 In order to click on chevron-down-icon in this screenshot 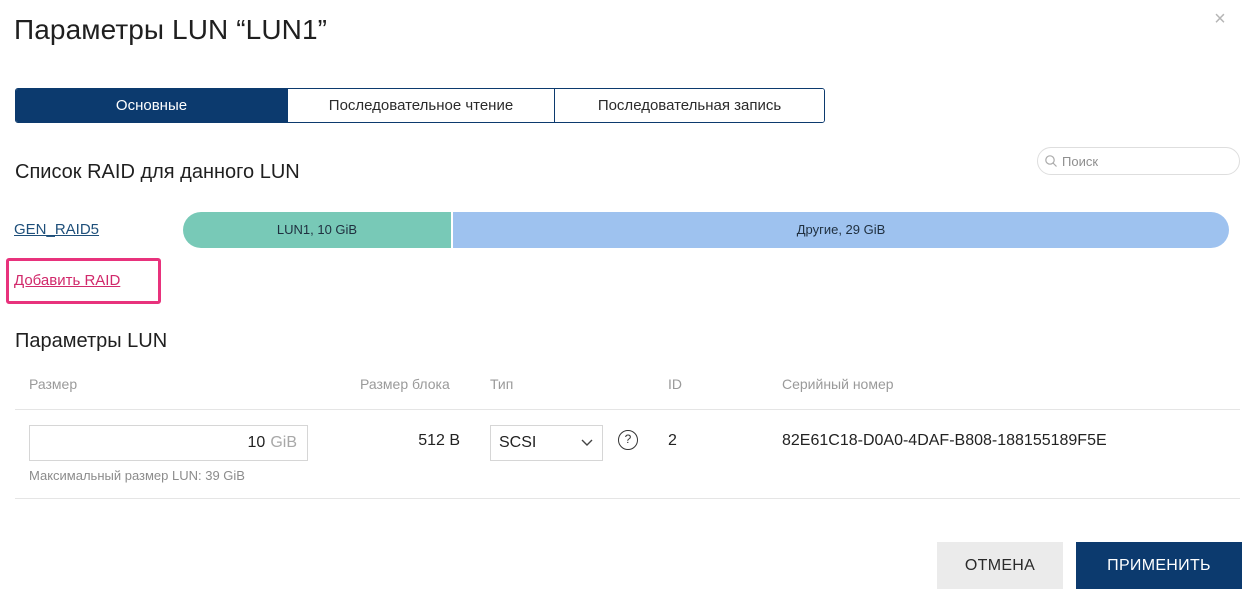, I will do `click(587, 442)`.